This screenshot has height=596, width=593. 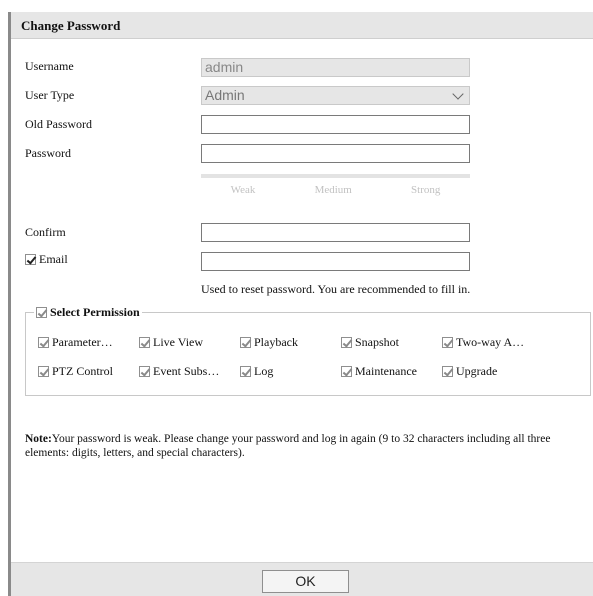 I want to click on dialog-footer: OK, so click(x=302, y=579).